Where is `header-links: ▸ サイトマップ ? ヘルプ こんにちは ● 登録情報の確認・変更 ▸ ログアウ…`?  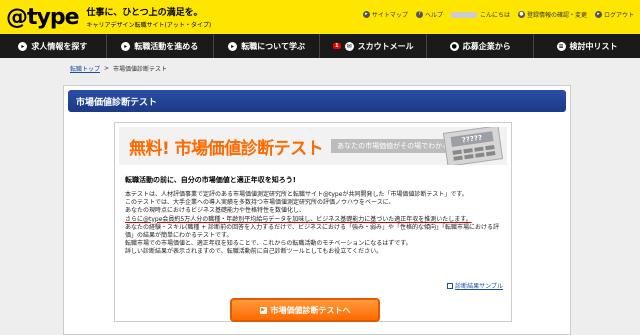
header-links: ▸ サイトマップ ? ヘルプ こんにちは ● 登録情報の確認・変更 ▸ ログアウ… is located at coordinates (498, 14).